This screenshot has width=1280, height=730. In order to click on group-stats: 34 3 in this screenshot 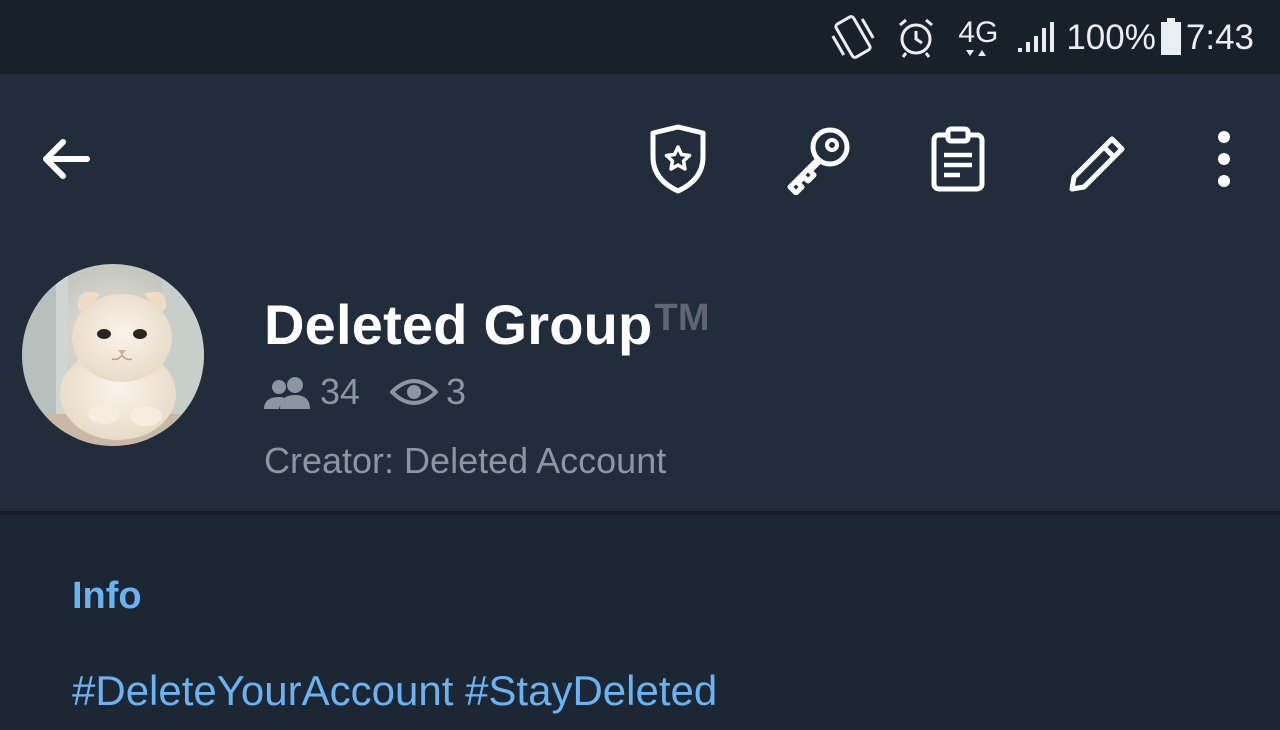, I will do `click(364, 391)`.